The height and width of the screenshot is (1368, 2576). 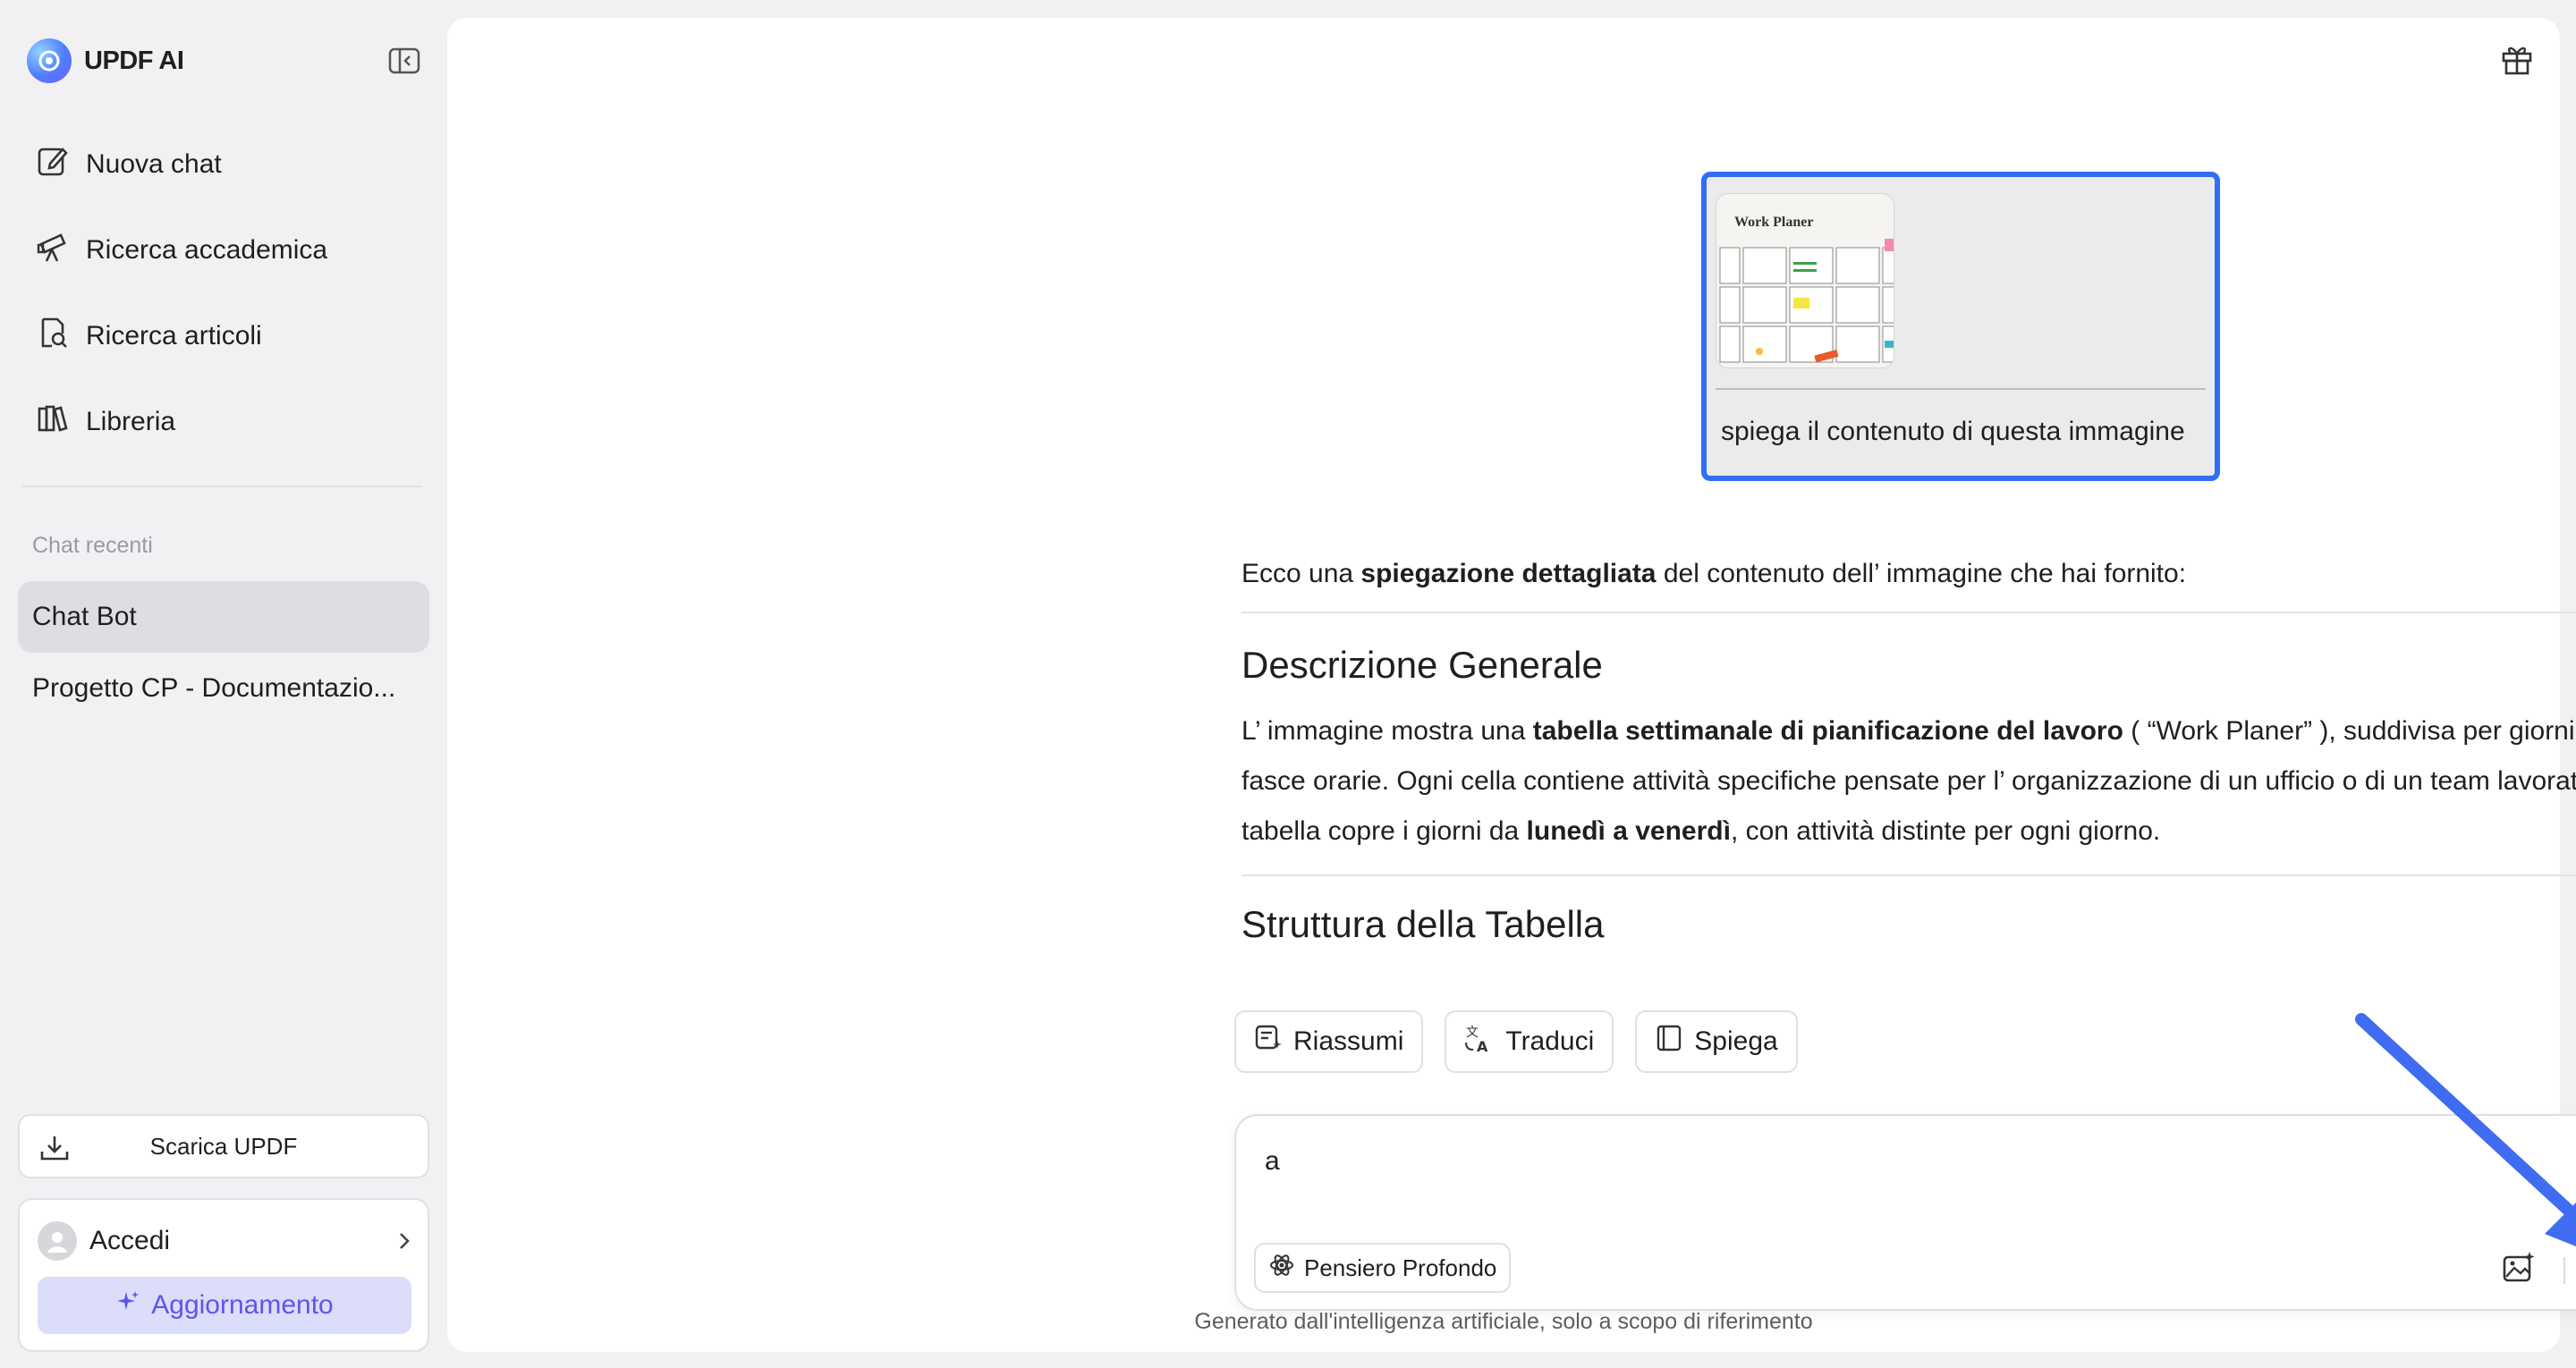 What do you see at coordinates (404, 1245) in the screenshot?
I see `chevron-right-icon` at bounding box center [404, 1245].